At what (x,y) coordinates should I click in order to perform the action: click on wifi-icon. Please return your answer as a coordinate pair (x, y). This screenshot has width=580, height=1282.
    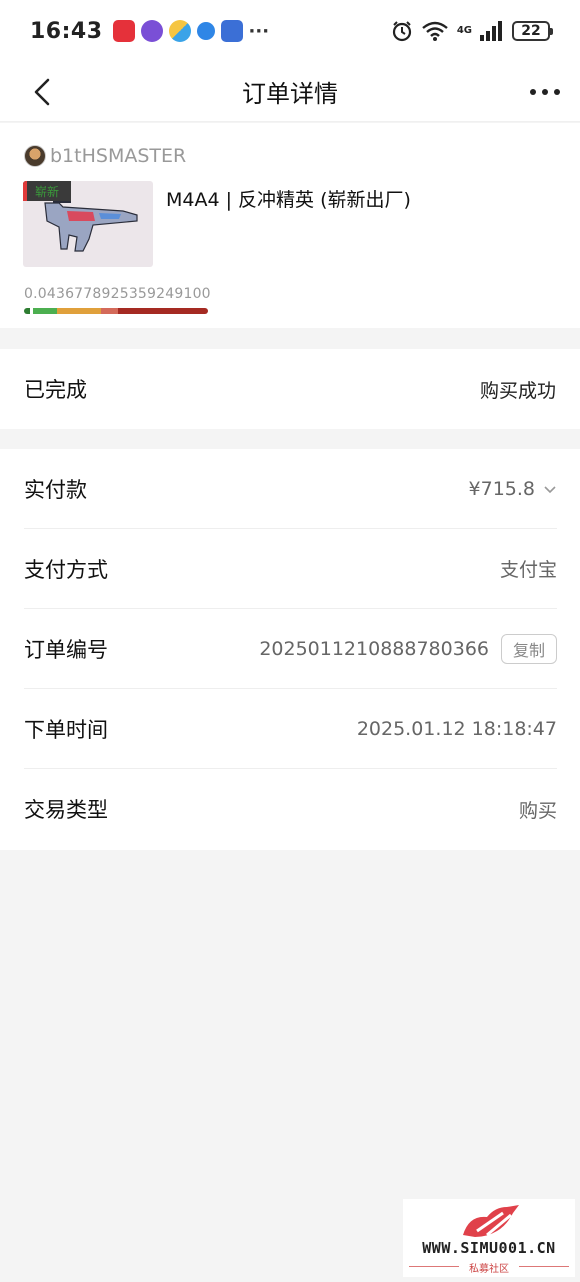
    Looking at the image, I should click on (435, 31).